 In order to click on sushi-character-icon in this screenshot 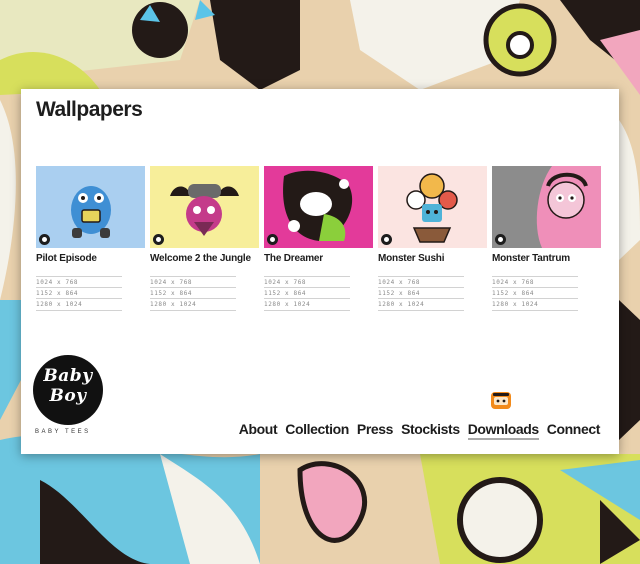, I will do `click(432, 207)`.